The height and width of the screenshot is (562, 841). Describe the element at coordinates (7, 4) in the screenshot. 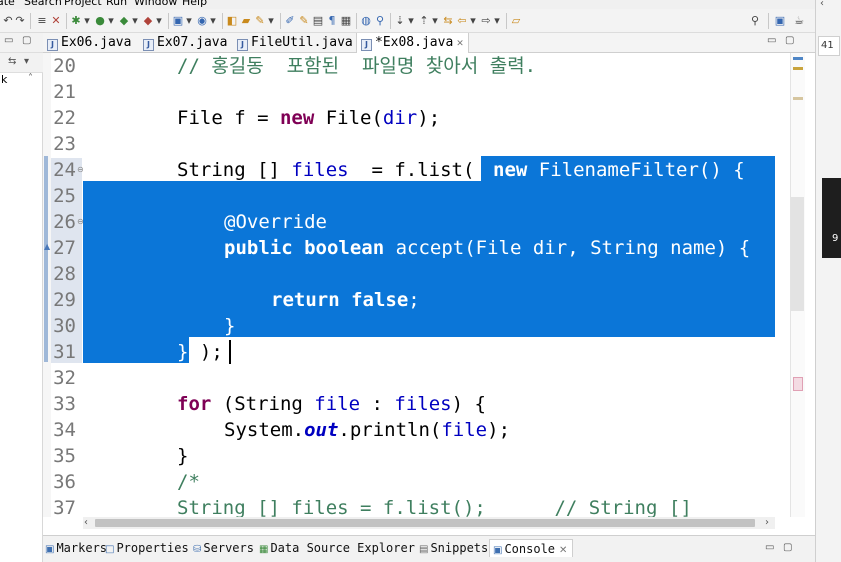

I see `menu-item-update: ate` at that location.